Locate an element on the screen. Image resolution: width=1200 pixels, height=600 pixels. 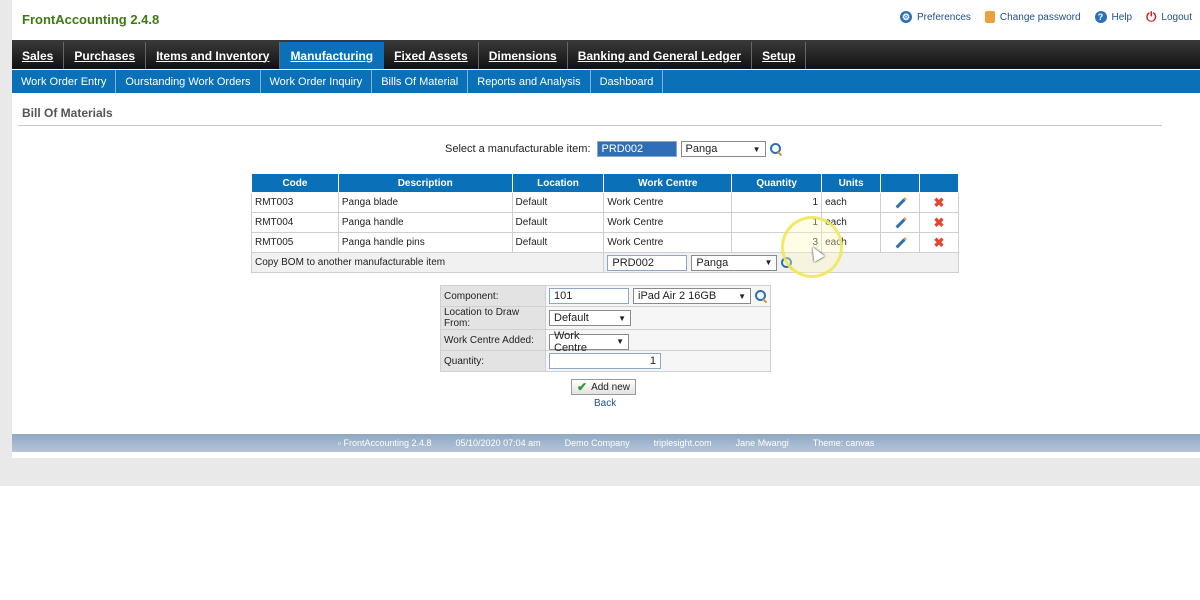
tab-items-and-inventory: Items and Inventory is located at coordinates (213, 55).